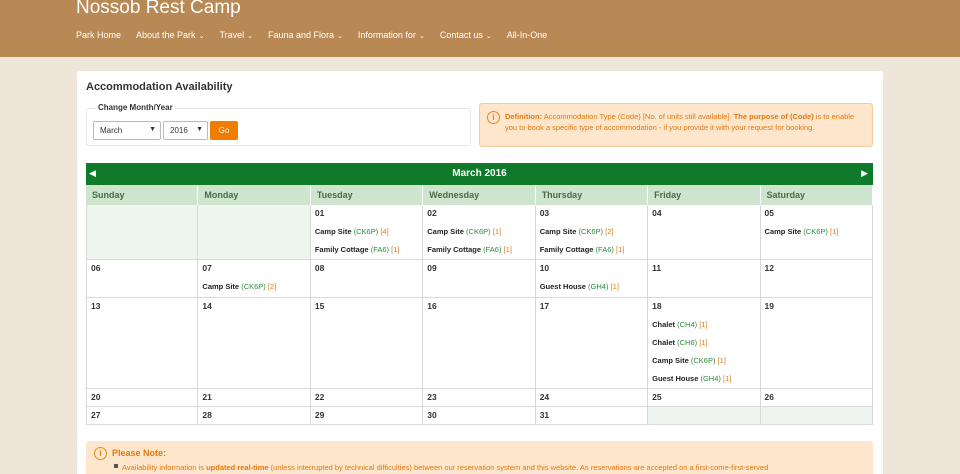  I want to click on calendar-day-cell: 15, so click(367, 343).